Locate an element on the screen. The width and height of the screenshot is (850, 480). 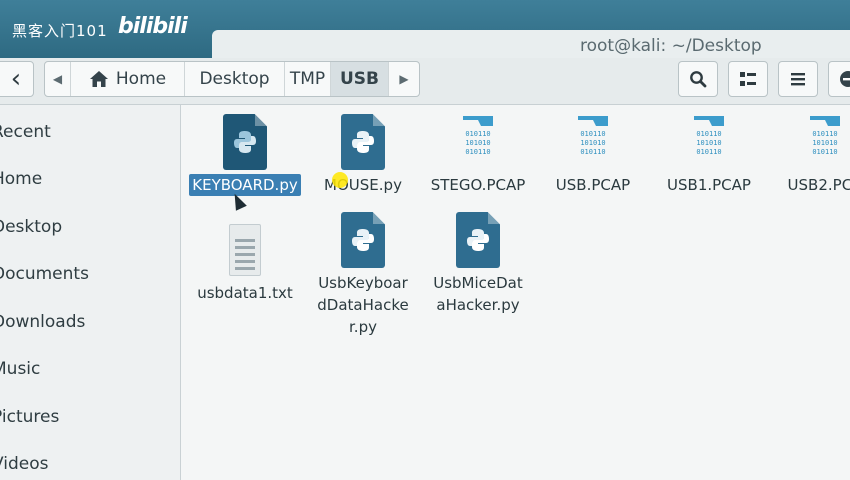
file-name: USB.PCAP is located at coordinates (593, 185).